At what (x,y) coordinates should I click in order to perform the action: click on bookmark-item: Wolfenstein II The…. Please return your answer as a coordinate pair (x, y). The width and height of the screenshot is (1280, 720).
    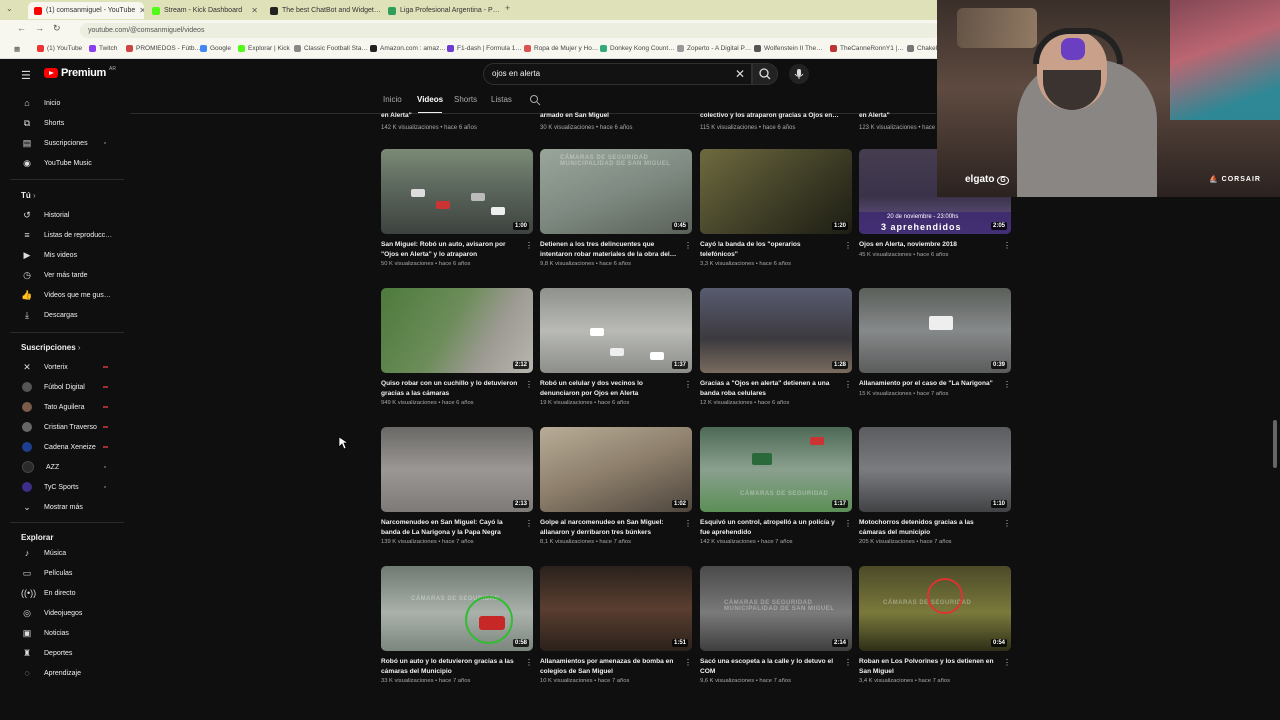
    Looking at the image, I should click on (788, 48).